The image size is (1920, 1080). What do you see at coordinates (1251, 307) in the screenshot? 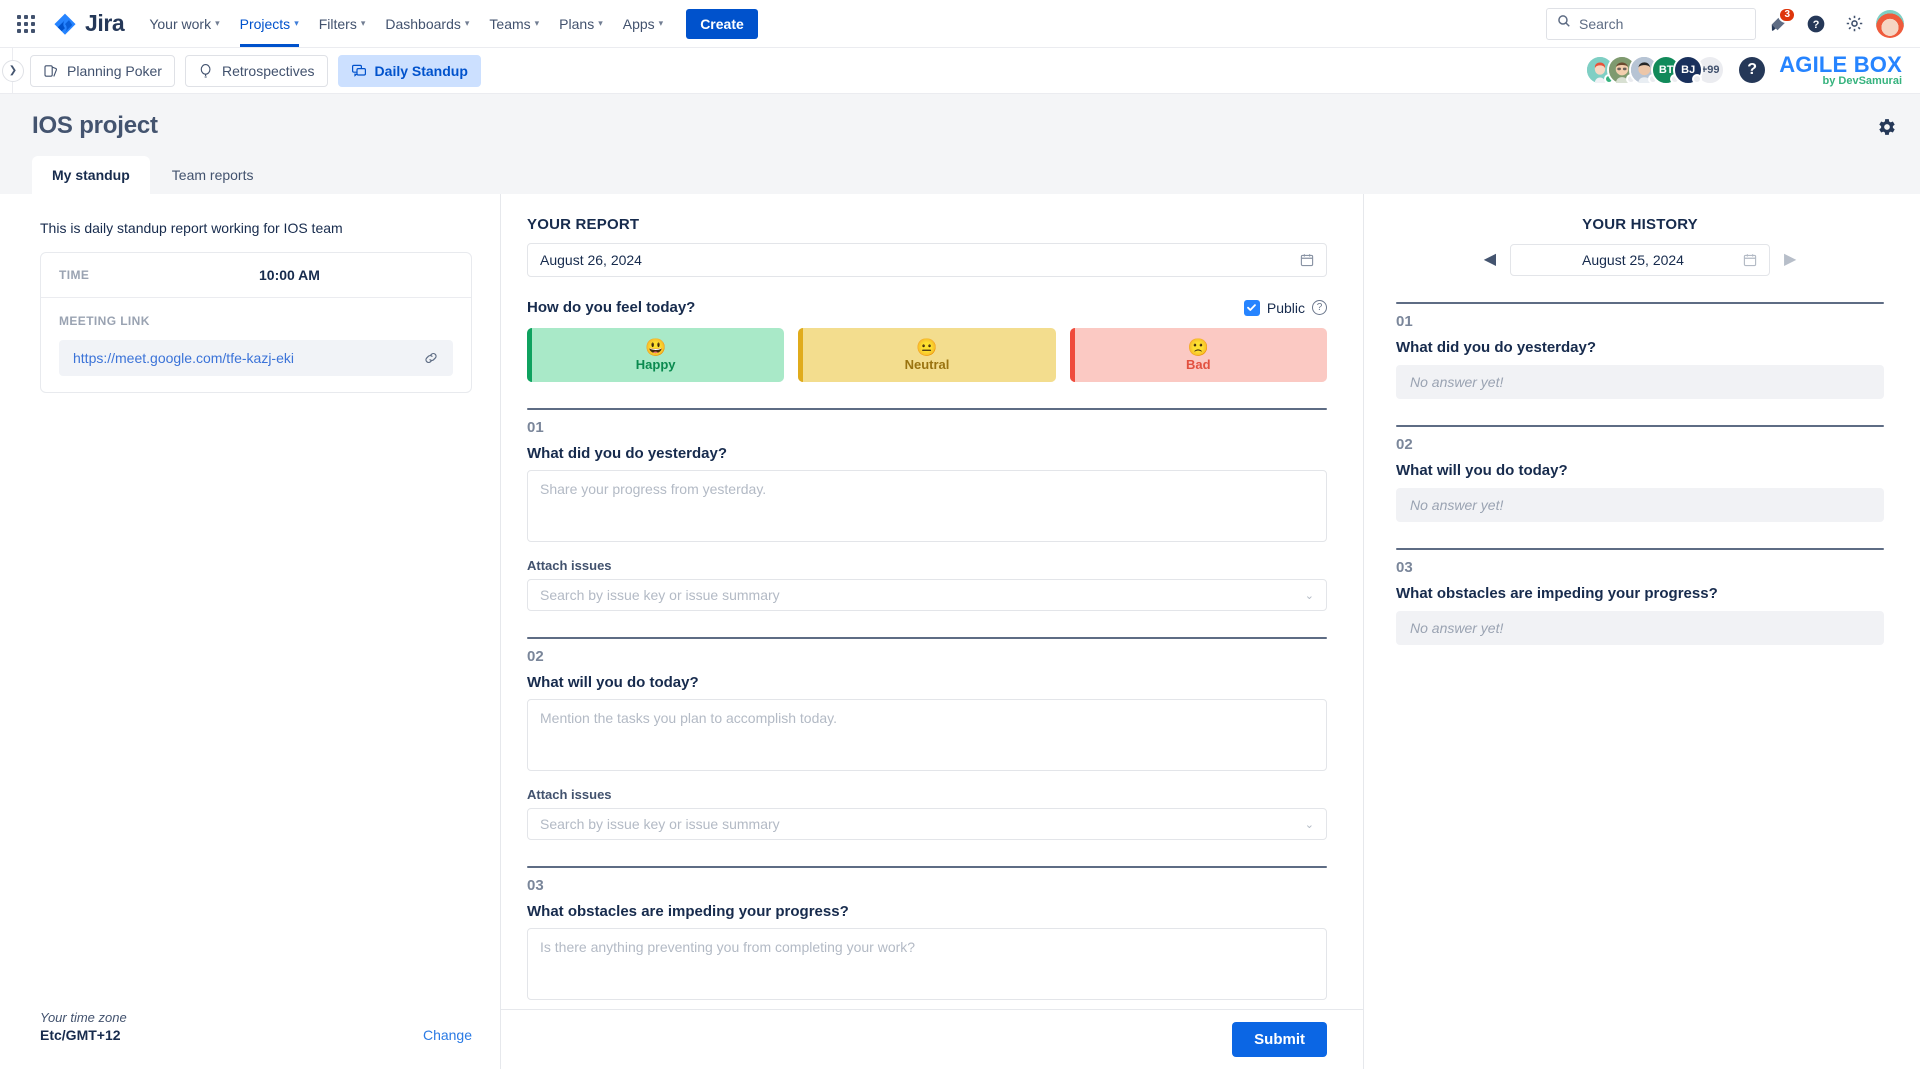
I see `public-checkbox` at bounding box center [1251, 307].